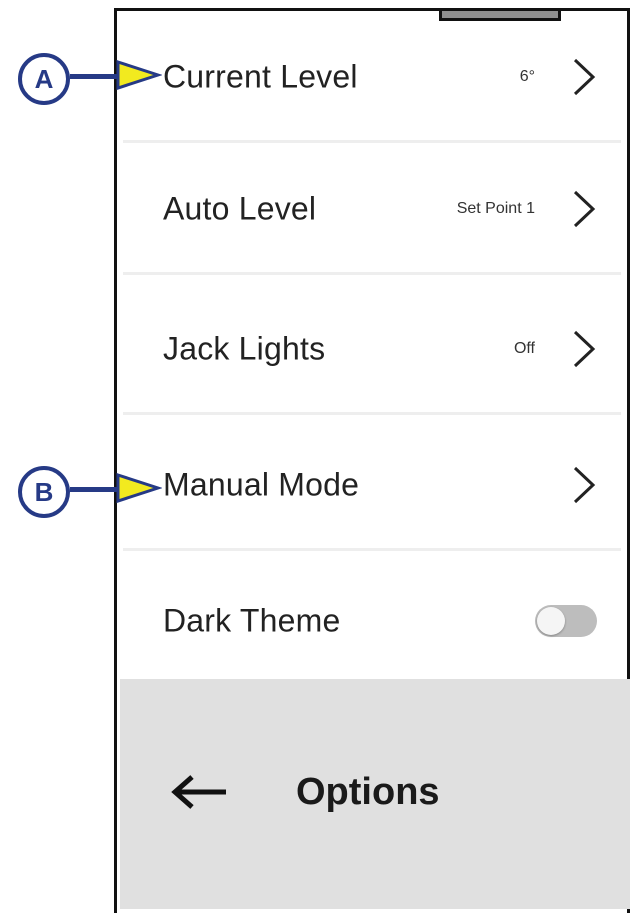 The height and width of the screenshot is (913, 636). I want to click on menu-item-label: Jack Lights, so click(244, 348).